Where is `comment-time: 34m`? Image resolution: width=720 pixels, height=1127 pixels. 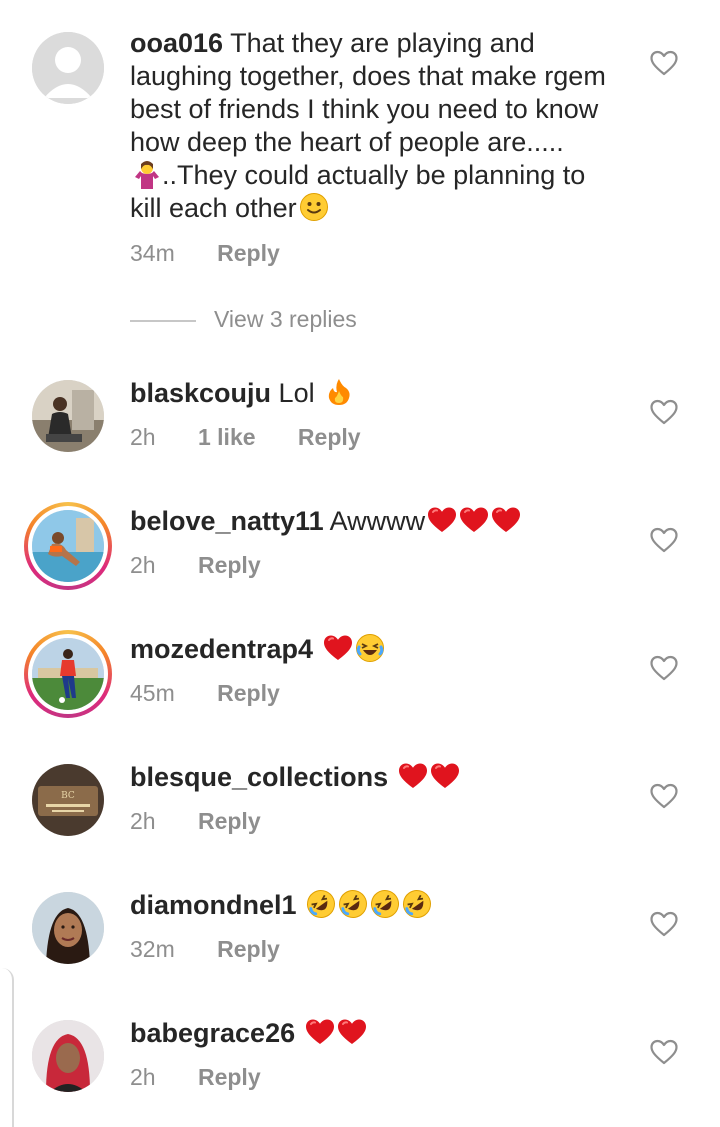
comment-time: 34m is located at coordinates (152, 253).